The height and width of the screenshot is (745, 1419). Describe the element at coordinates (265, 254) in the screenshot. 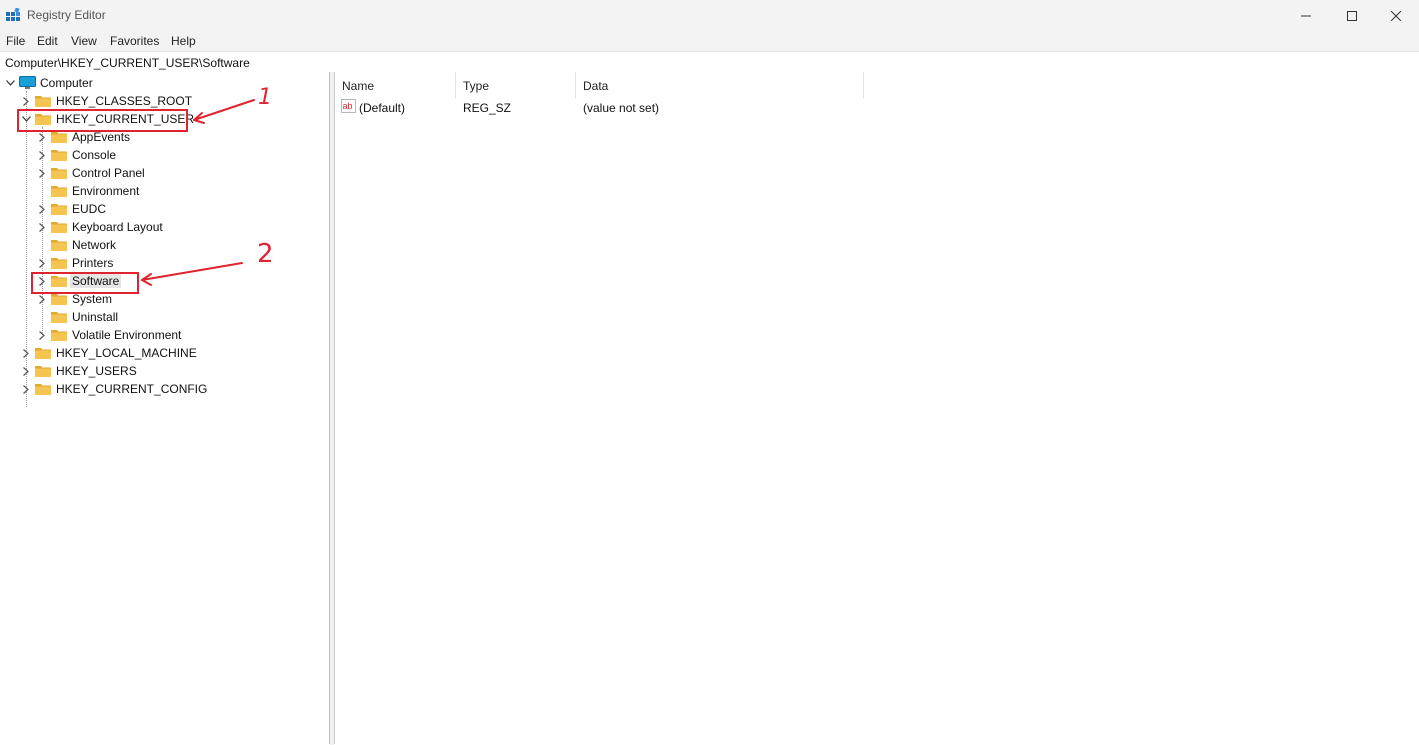

I see `annotation-label-2: 2` at that location.